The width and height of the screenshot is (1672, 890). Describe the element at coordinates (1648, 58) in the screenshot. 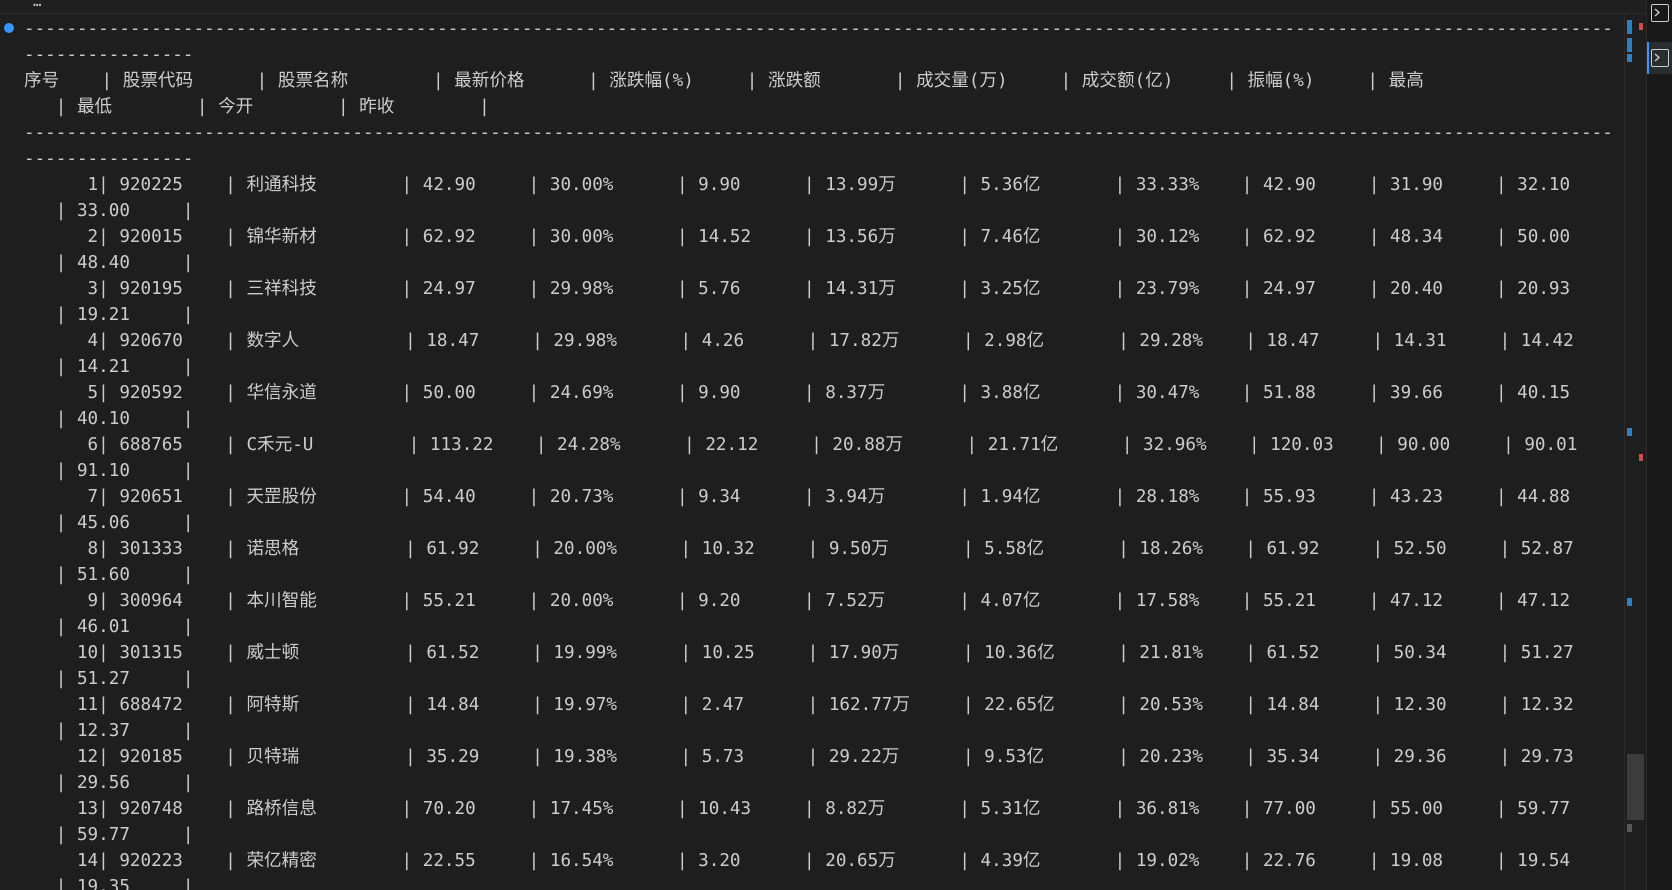

I see `active-tab-indicator` at that location.